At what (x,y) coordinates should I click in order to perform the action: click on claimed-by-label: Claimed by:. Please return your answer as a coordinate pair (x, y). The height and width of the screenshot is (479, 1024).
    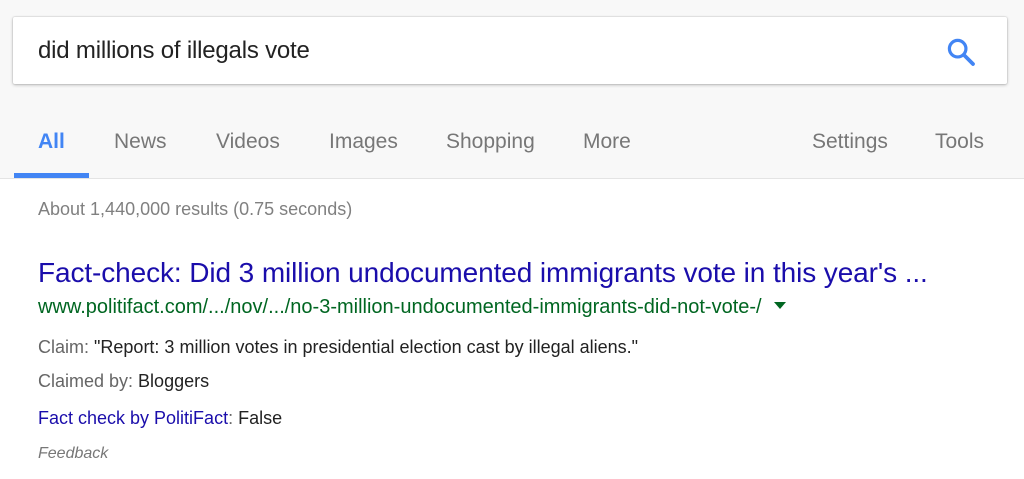
    Looking at the image, I should click on (86, 381).